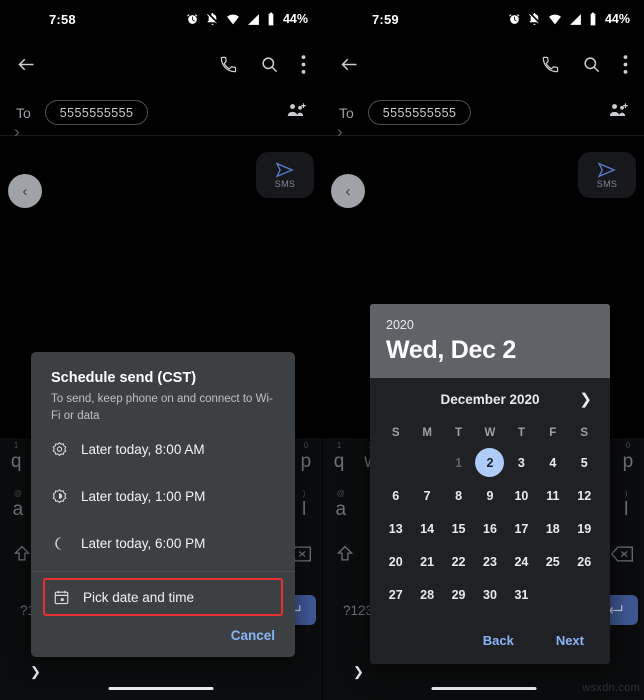  I want to click on schedule-option-morning: Later today, 8:00 AM, so click(163, 449).